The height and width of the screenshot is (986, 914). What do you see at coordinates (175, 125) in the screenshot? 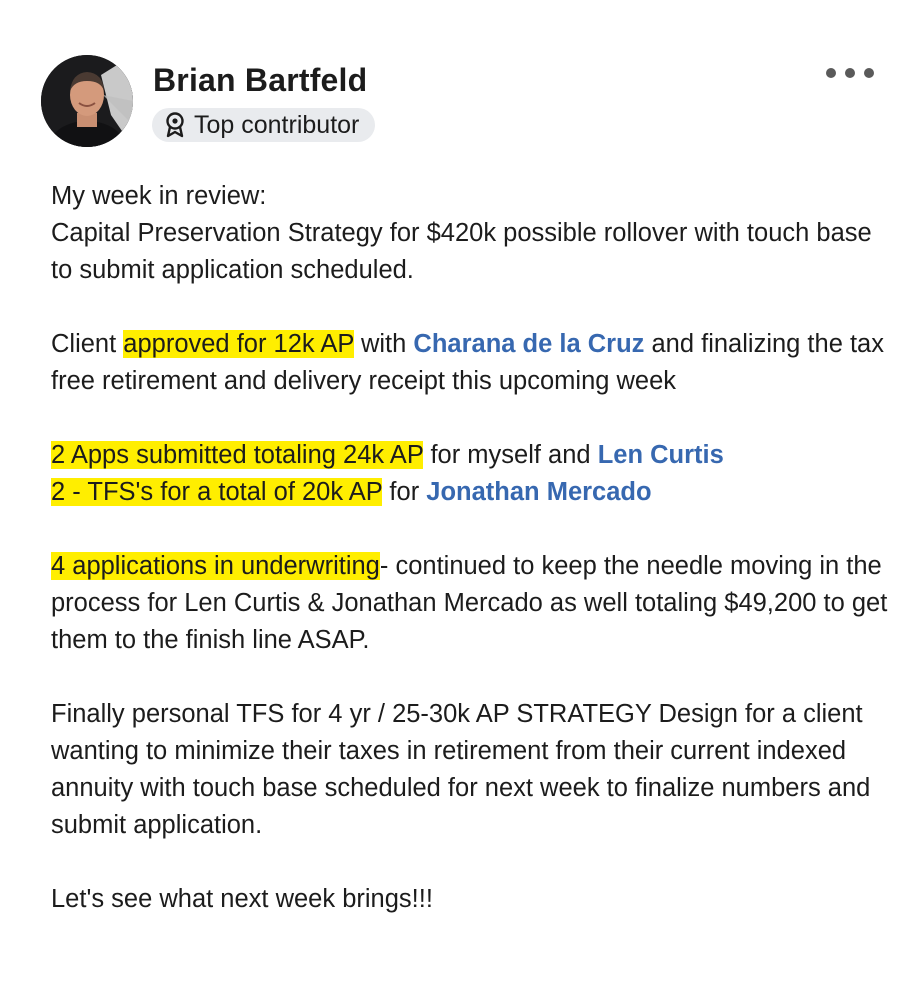
I see `award-ribbon-icon` at bounding box center [175, 125].